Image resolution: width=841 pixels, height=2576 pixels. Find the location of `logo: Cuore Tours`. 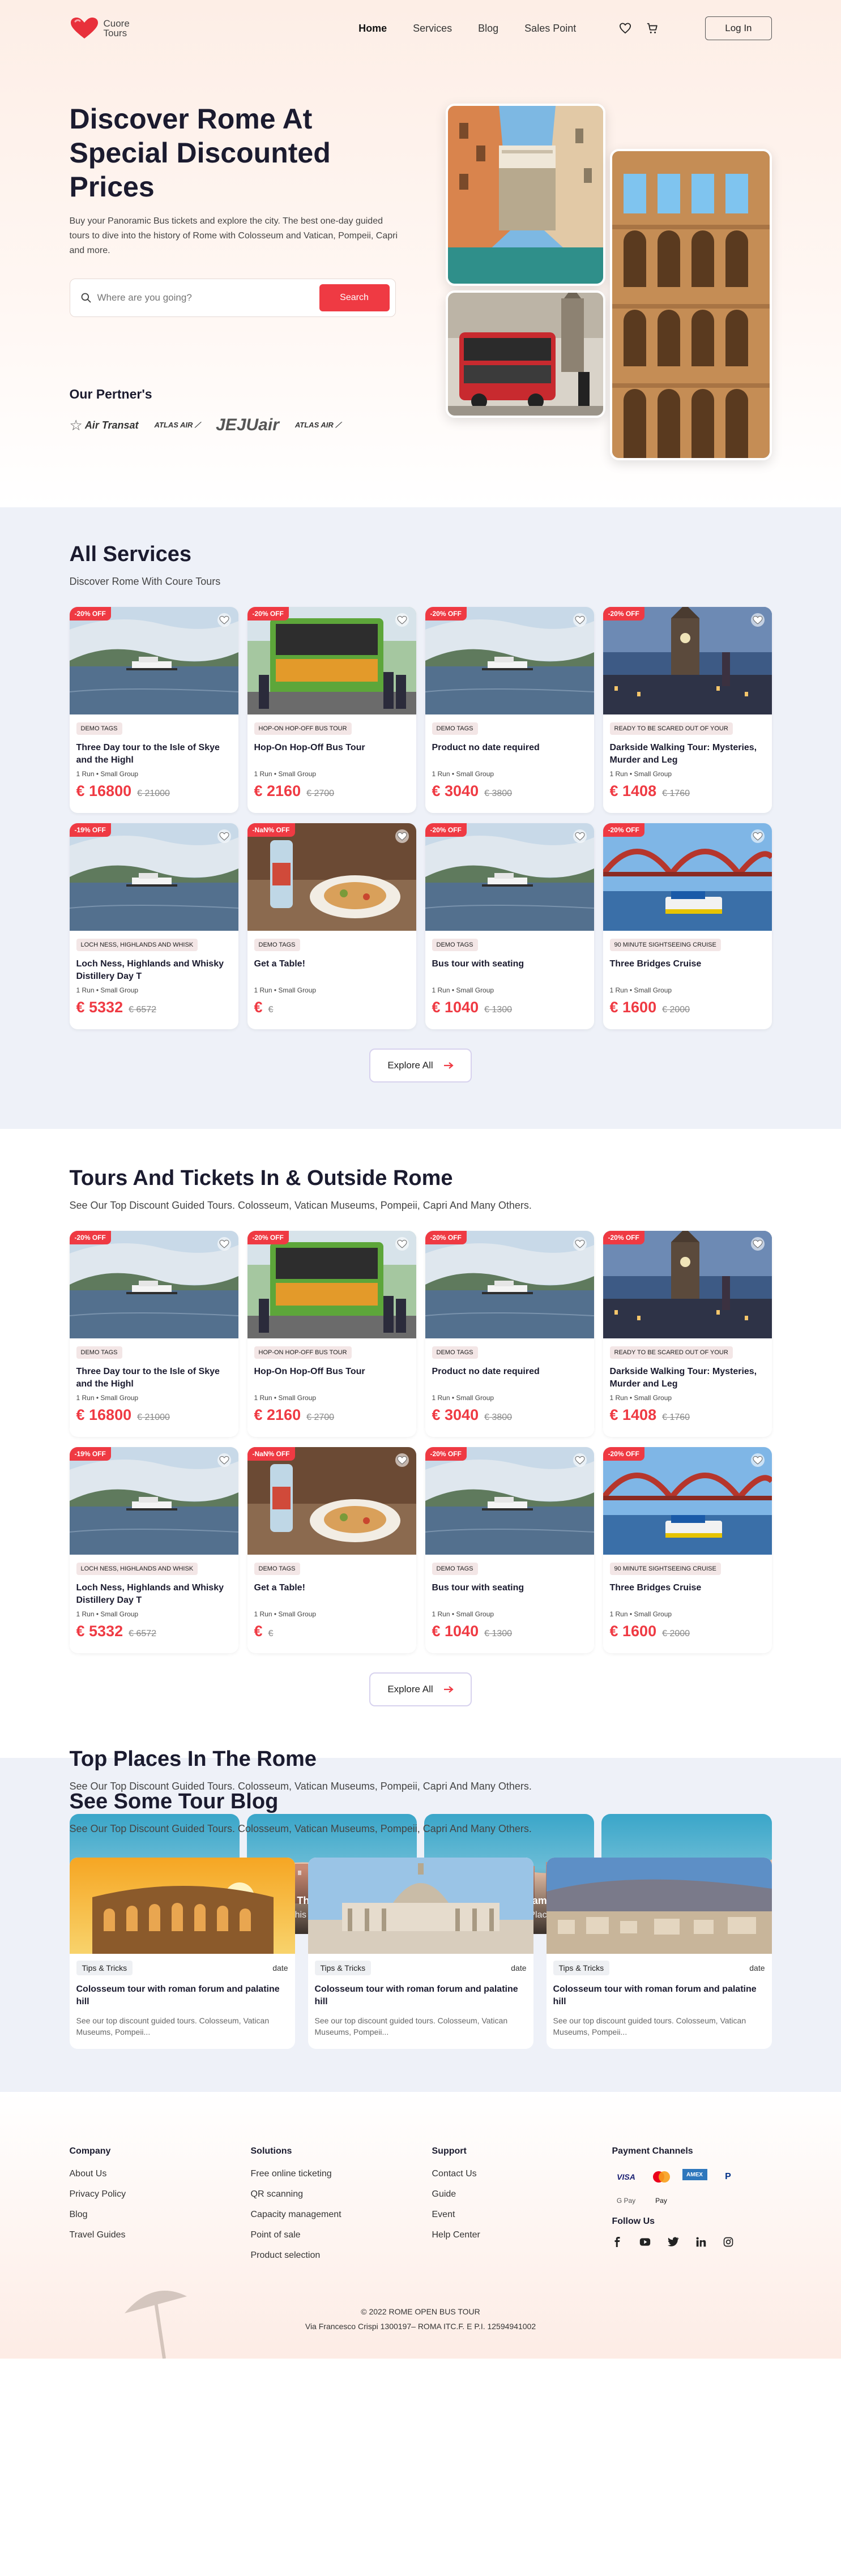

logo: Cuore Tours is located at coordinates (100, 28).